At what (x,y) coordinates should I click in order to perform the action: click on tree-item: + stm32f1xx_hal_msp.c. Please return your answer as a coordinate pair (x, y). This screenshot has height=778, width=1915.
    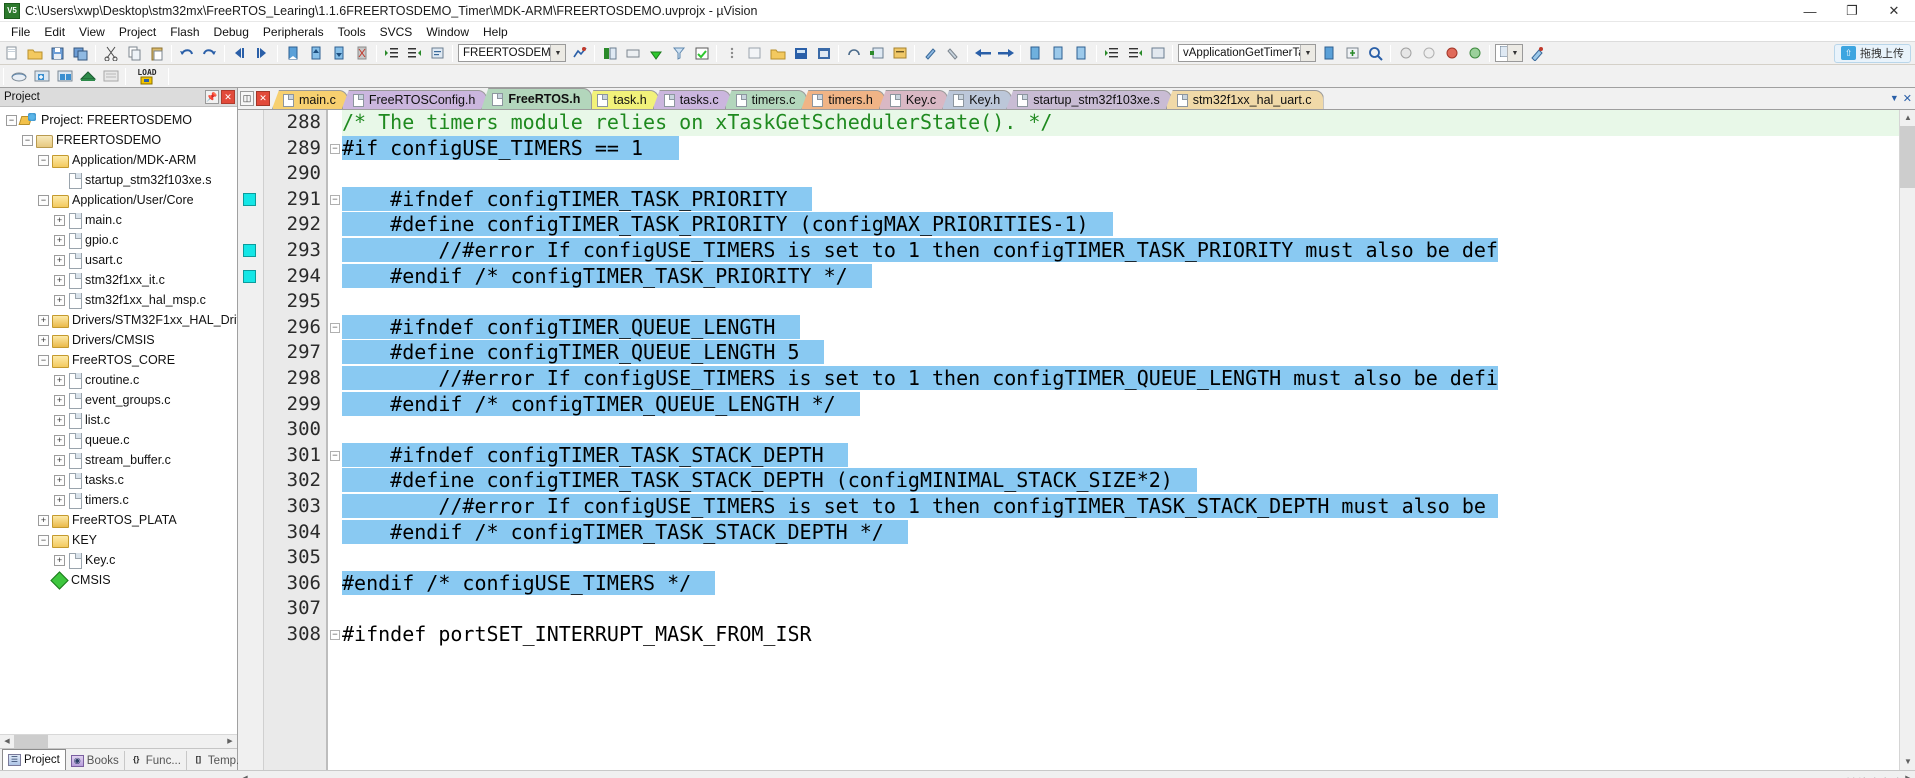
    Looking at the image, I should click on (118, 300).